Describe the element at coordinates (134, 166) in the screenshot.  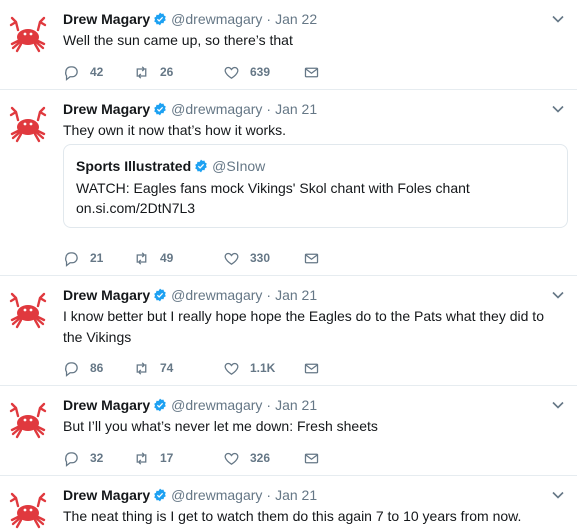
I see `quoted-author-name: Sports Illustrated` at that location.